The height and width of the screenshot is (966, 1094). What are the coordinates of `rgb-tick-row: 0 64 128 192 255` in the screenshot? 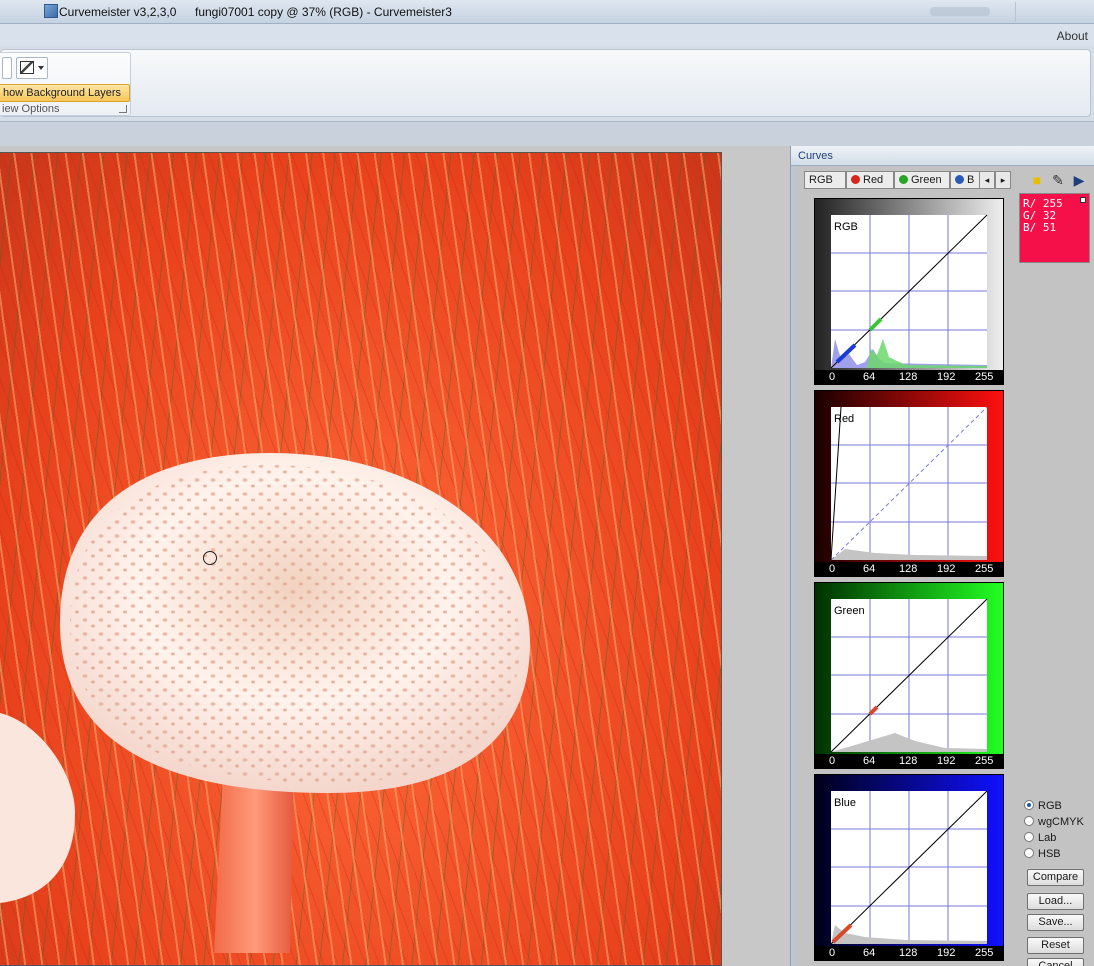 It's located at (909, 377).